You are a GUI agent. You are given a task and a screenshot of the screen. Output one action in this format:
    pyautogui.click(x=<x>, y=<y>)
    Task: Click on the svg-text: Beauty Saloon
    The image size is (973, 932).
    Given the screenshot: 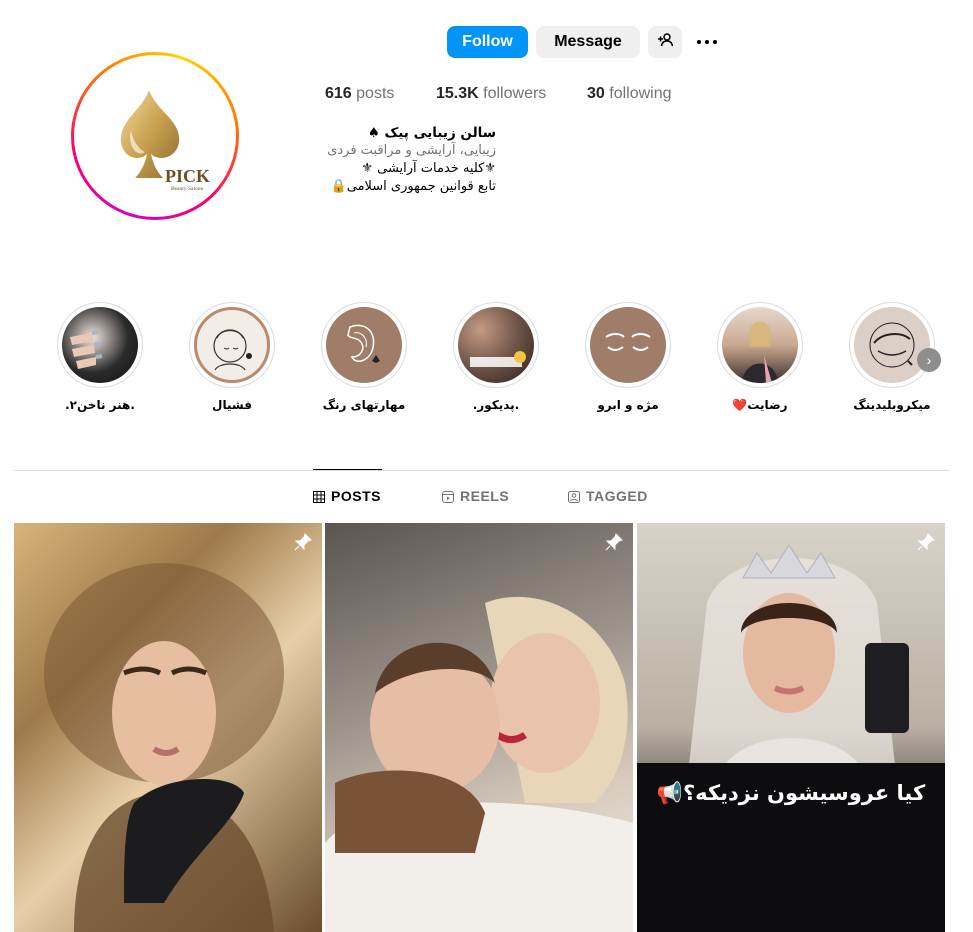 What is the action you would take?
    pyautogui.click(x=187, y=189)
    